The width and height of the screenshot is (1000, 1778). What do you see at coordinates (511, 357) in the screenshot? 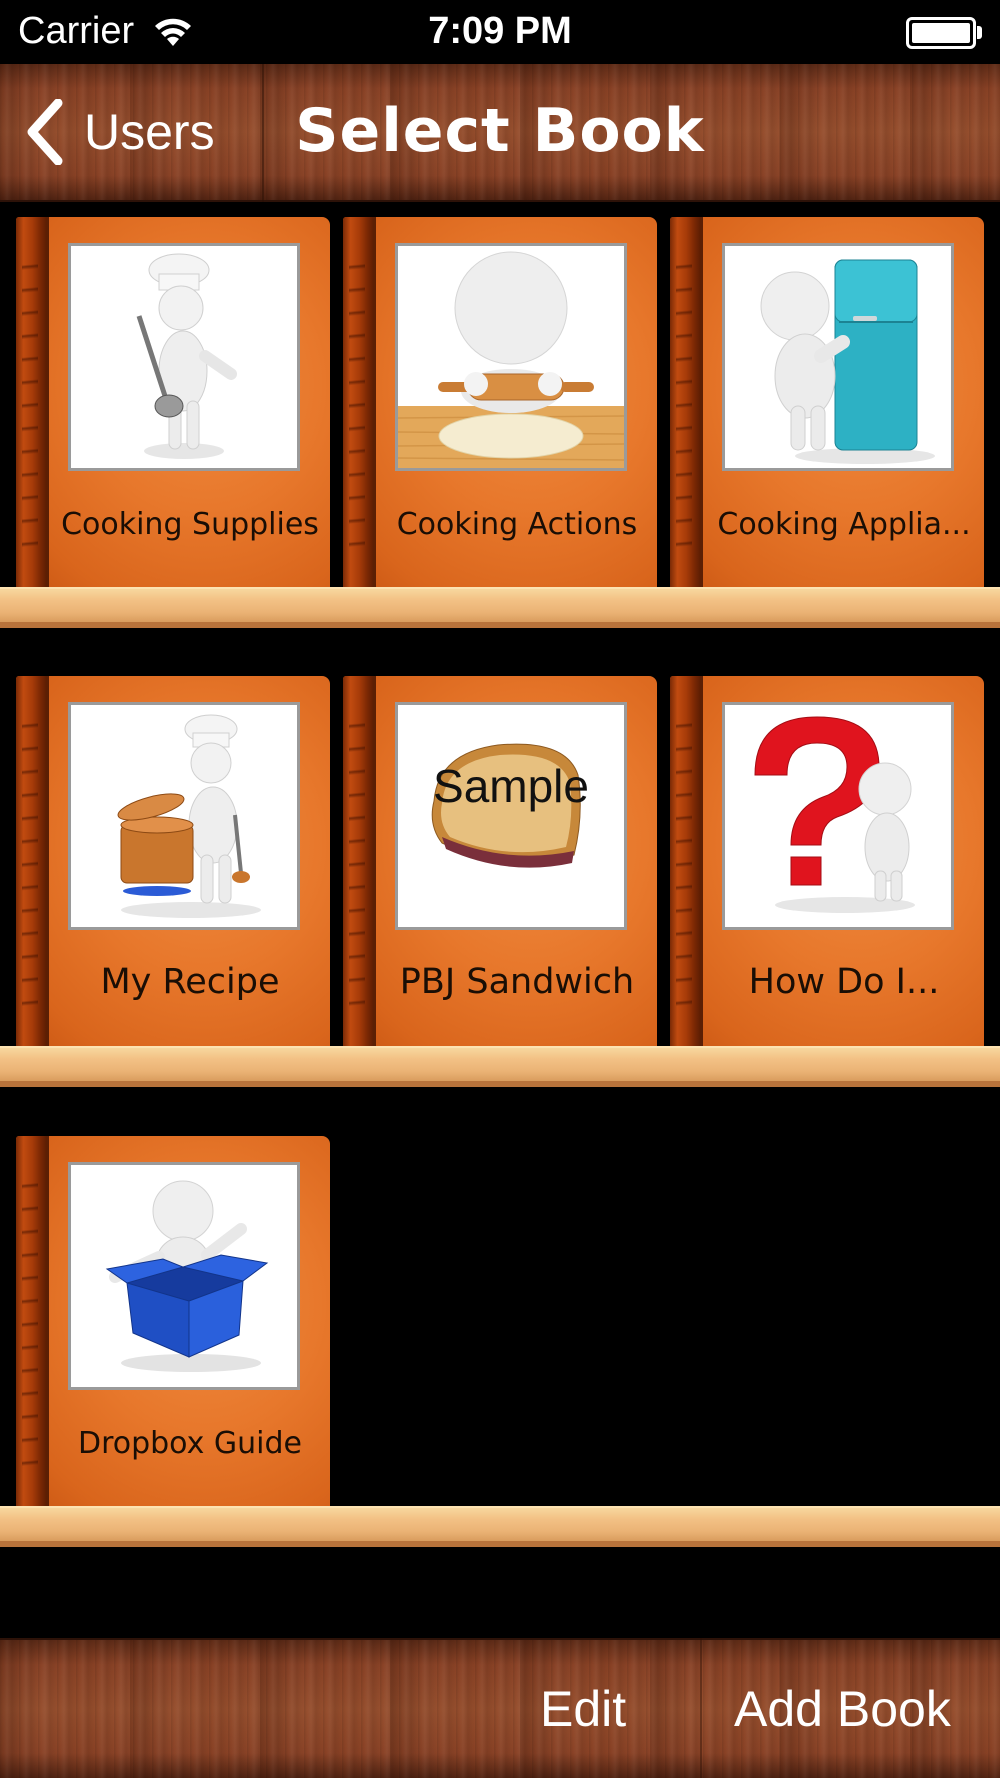
I see `rolling-pin-illustration` at bounding box center [511, 357].